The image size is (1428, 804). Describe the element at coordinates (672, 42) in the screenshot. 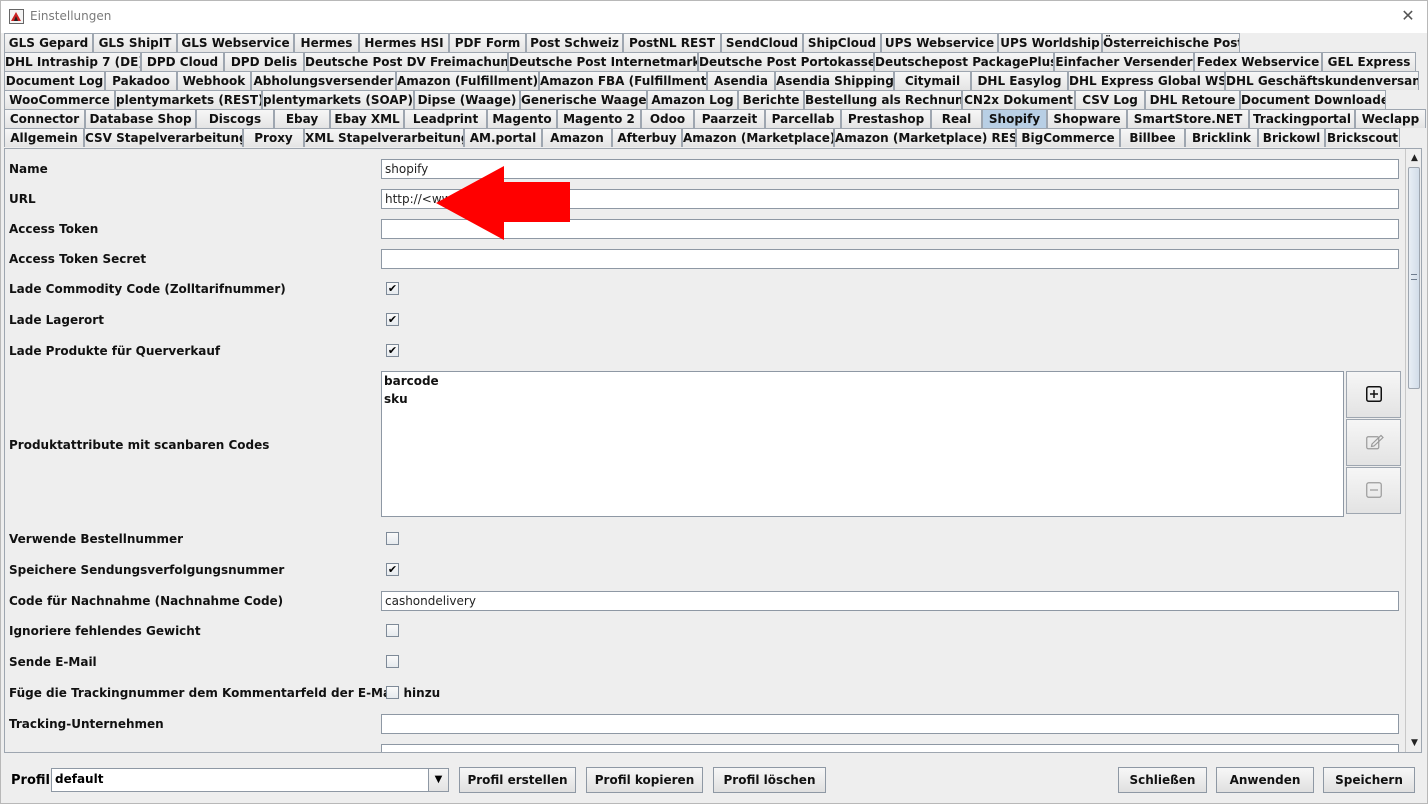

I see `tab-postnl-rest: PostNL REST` at that location.